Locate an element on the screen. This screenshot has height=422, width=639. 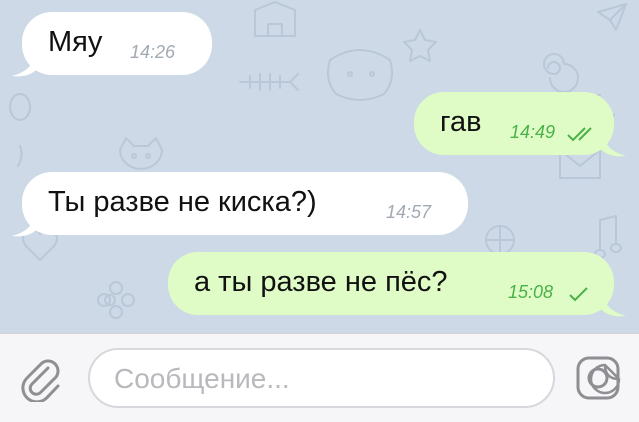
message-bubble-outgoing: гав 14:49 is located at coordinates (514, 123).